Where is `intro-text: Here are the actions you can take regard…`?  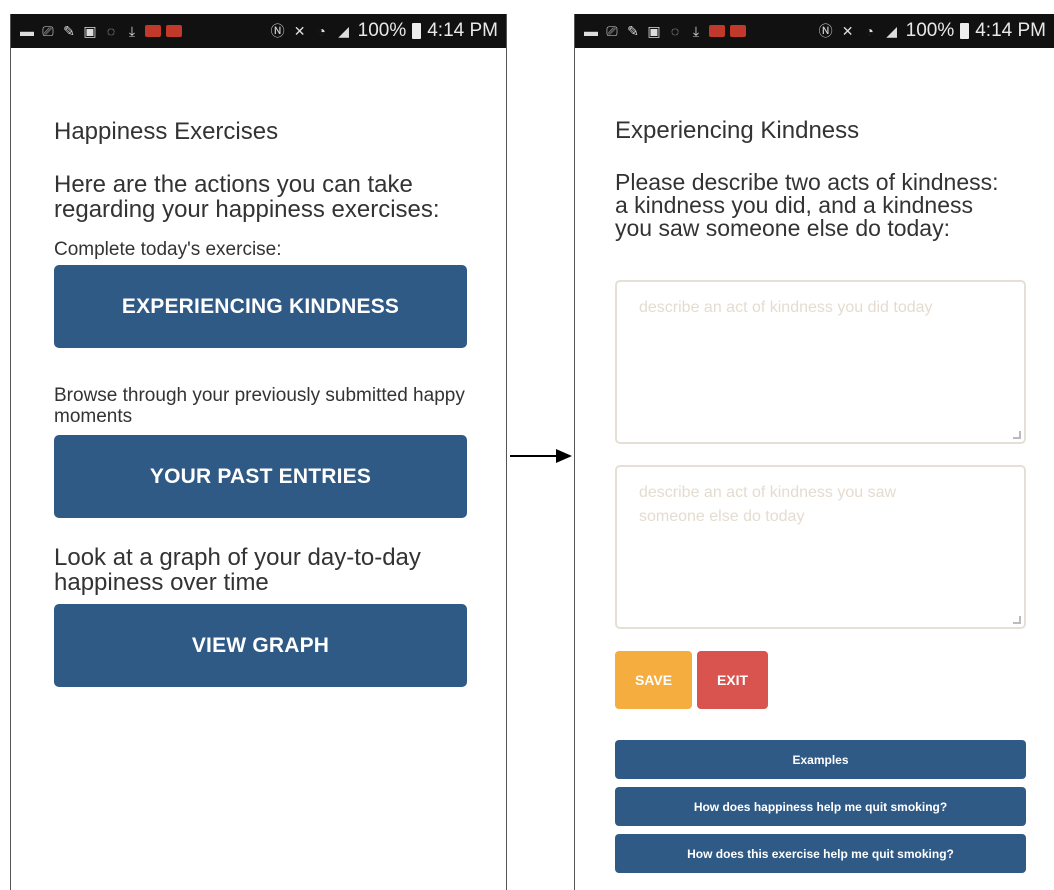
intro-text: Here are the actions you can take regard… is located at coordinates (247, 197).